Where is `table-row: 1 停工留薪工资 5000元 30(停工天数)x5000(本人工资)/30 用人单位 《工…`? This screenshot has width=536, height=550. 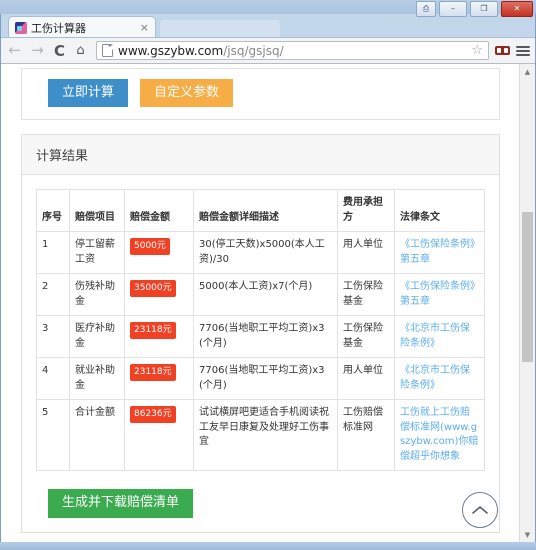 table-row: 1 停工留薪工资 5000元 30(停工天数)x5000(本人工资)/30 用人单位 《工… is located at coordinates (260, 253).